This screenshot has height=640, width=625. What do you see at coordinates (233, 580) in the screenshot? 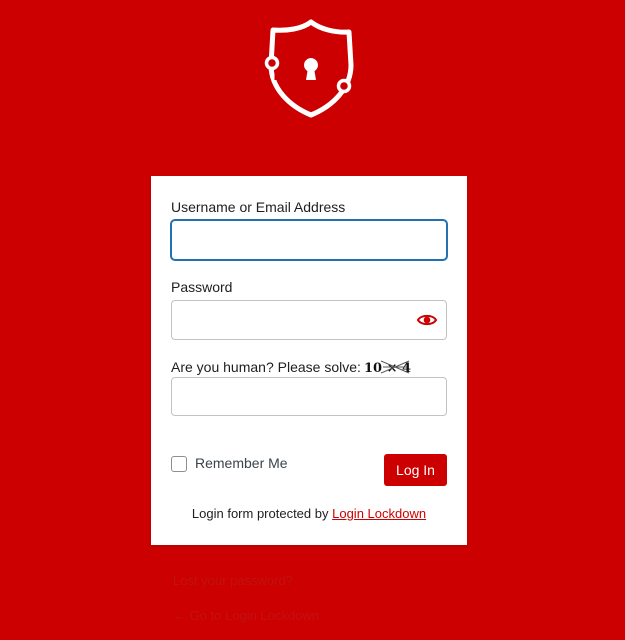
I see `lost-password-link: Lost your password?` at bounding box center [233, 580].